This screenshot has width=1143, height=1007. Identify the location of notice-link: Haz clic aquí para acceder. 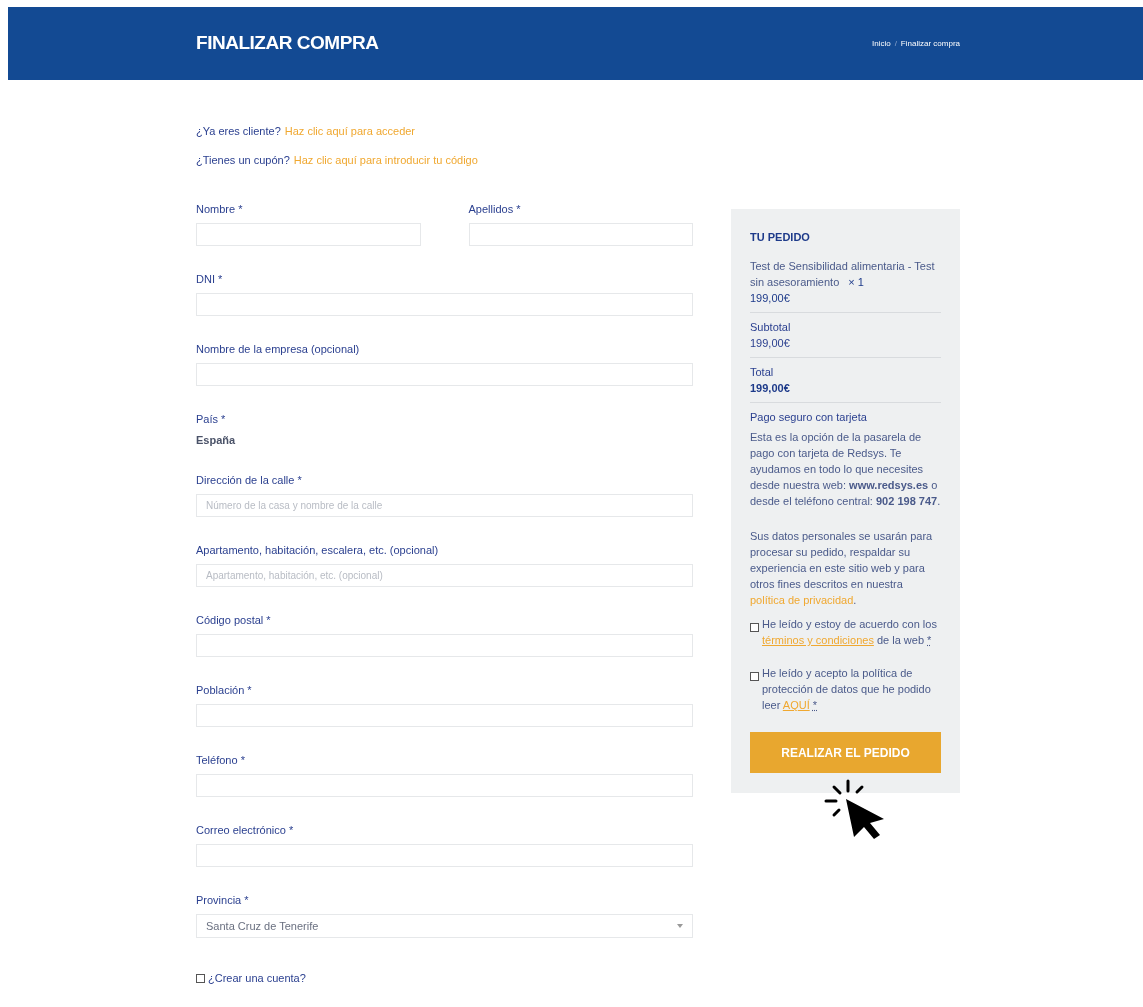
(350, 131).